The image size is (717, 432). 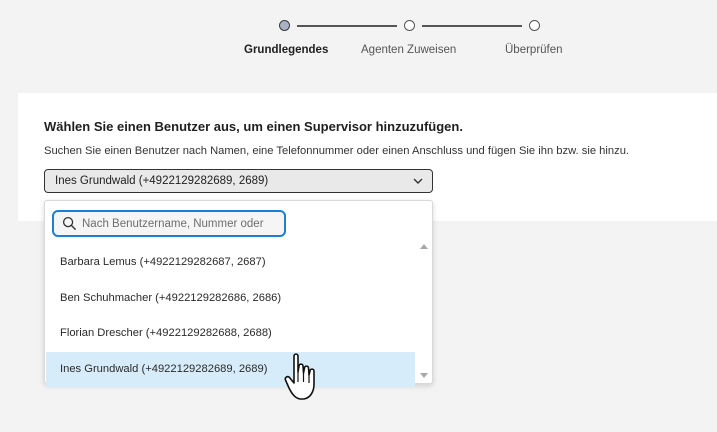 I want to click on list-item: Ben Schuhmacher (+4922129282686, 2686), so click(x=230, y=299).